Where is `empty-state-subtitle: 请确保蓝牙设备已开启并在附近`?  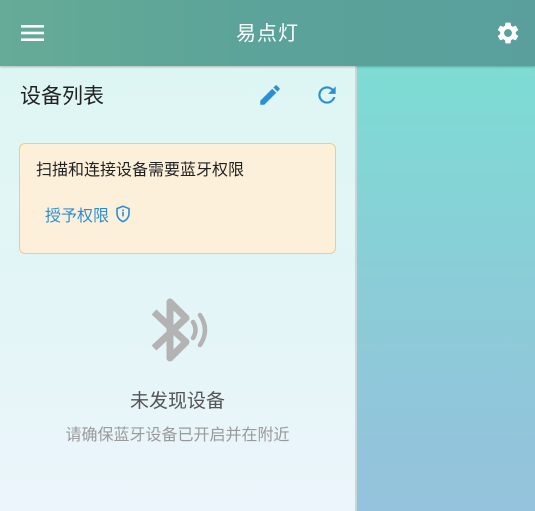 empty-state-subtitle: 请确保蓝牙设备已开启并在附近 is located at coordinates (177, 434).